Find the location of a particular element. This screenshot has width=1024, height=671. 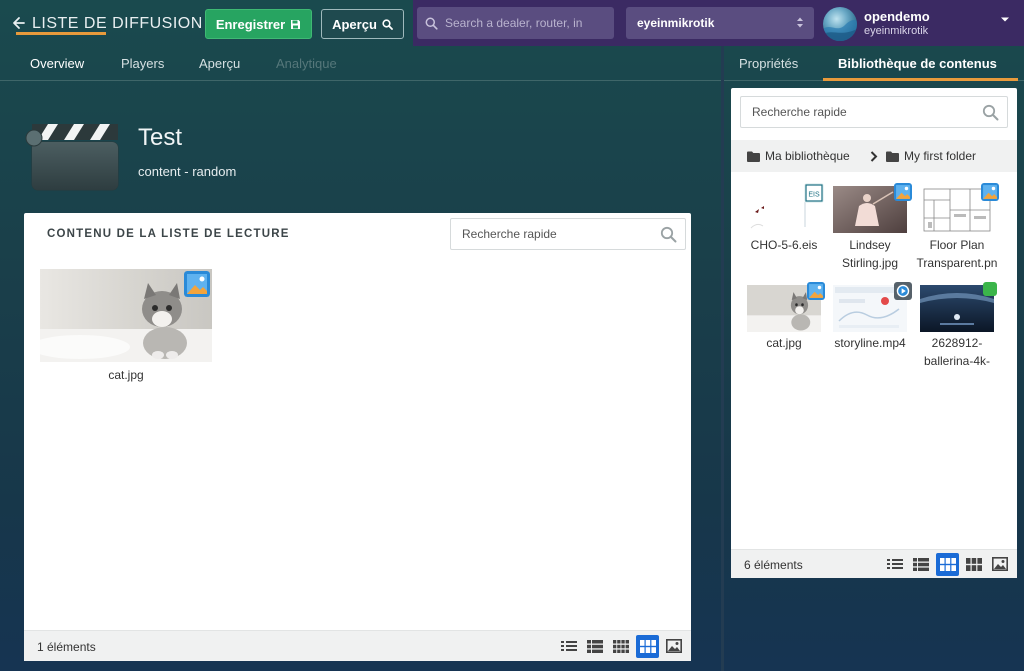

organization-select-value: eyeinmikrotik is located at coordinates (676, 23).